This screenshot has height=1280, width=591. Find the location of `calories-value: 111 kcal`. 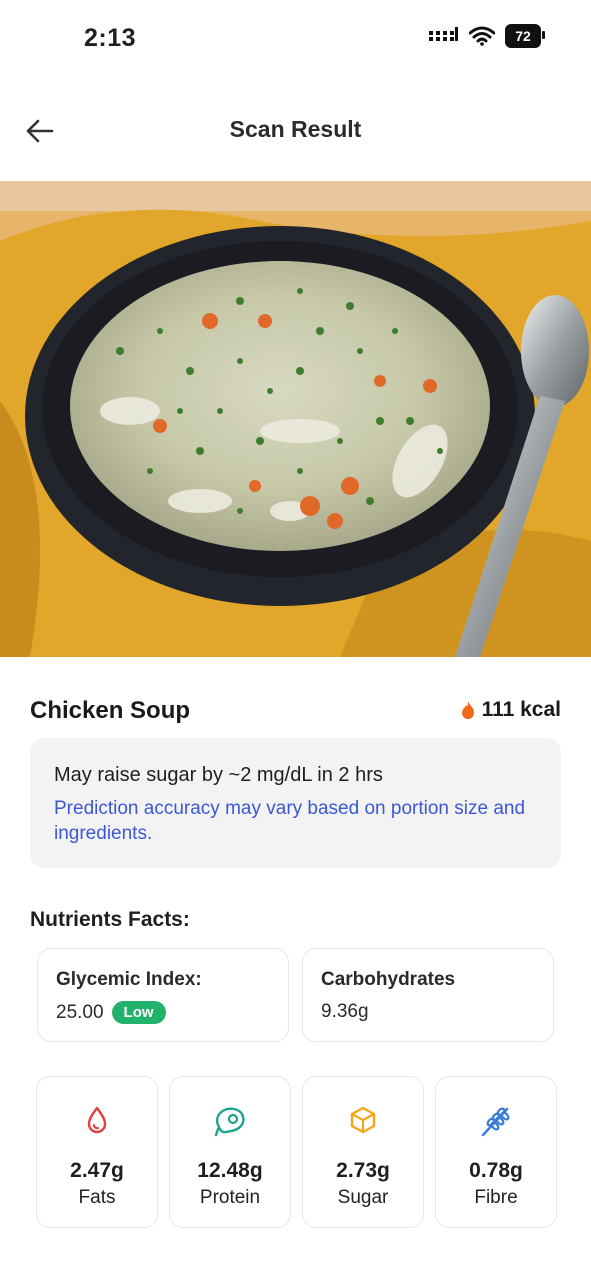

calories-value: 111 kcal is located at coordinates (521, 709).